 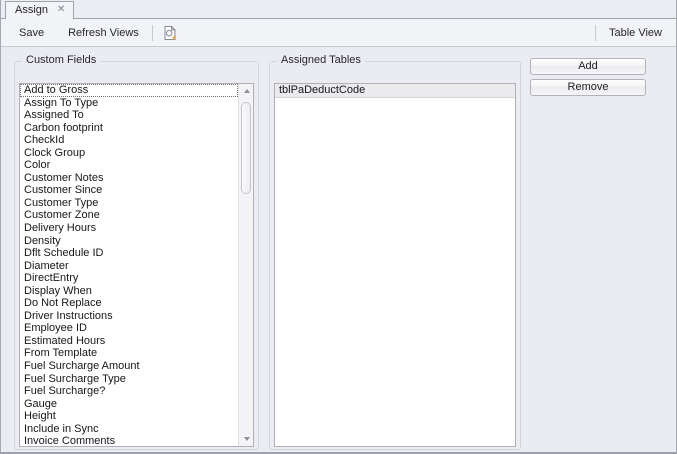 What do you see at coordinates (129, 341) in the screenshot?
I see `custom-field-item: Estimated Hours` at bounding box center [129, 341].